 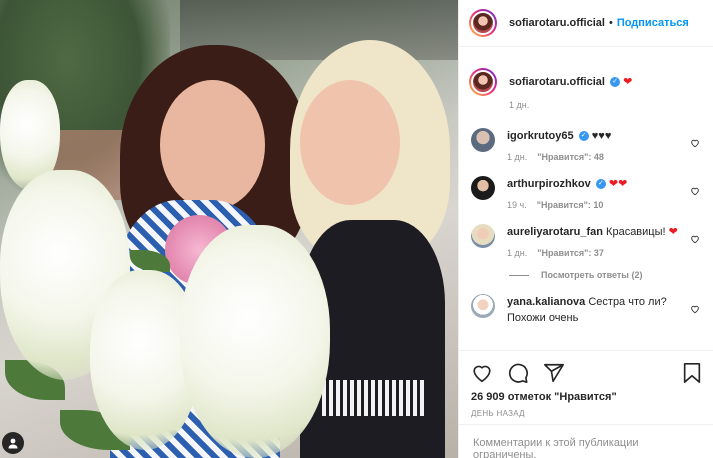 What do you see at coordinates (636, 232) in the screenshot?
I see `comment-text: Красавицы!` at bounding box center [636, 232].